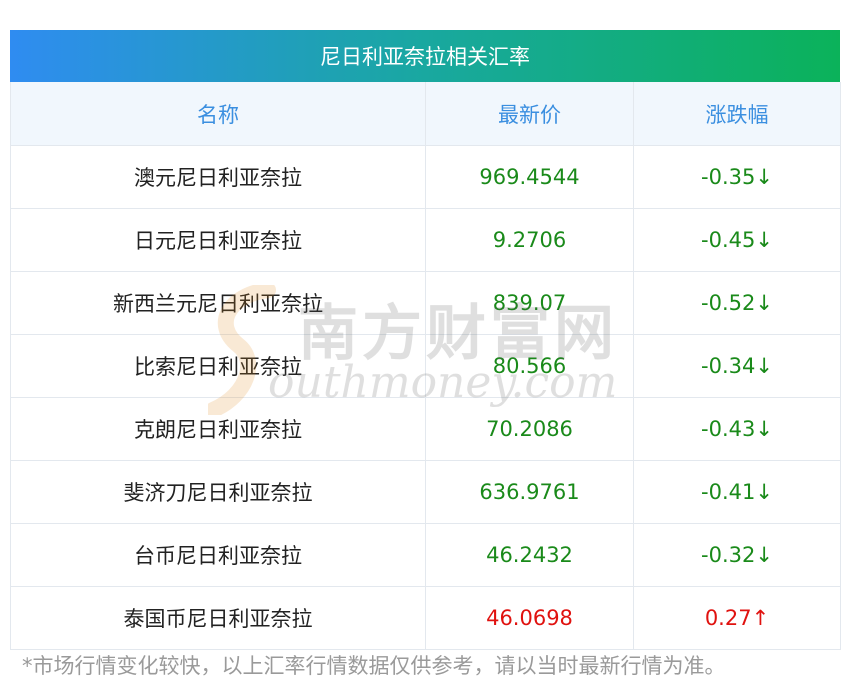  Describe the element at coordinates (529, 240) in the screenshot. I see `latest-price: 9.2706` at that location.